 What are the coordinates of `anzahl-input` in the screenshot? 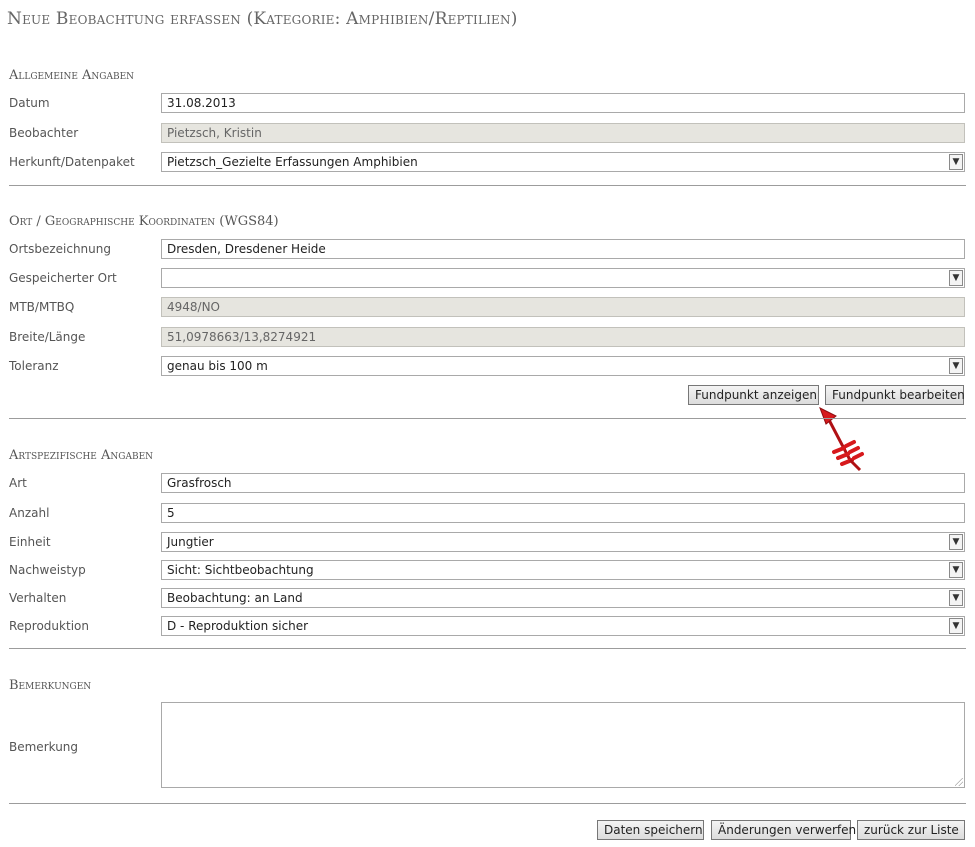 It's located at (563, 513).